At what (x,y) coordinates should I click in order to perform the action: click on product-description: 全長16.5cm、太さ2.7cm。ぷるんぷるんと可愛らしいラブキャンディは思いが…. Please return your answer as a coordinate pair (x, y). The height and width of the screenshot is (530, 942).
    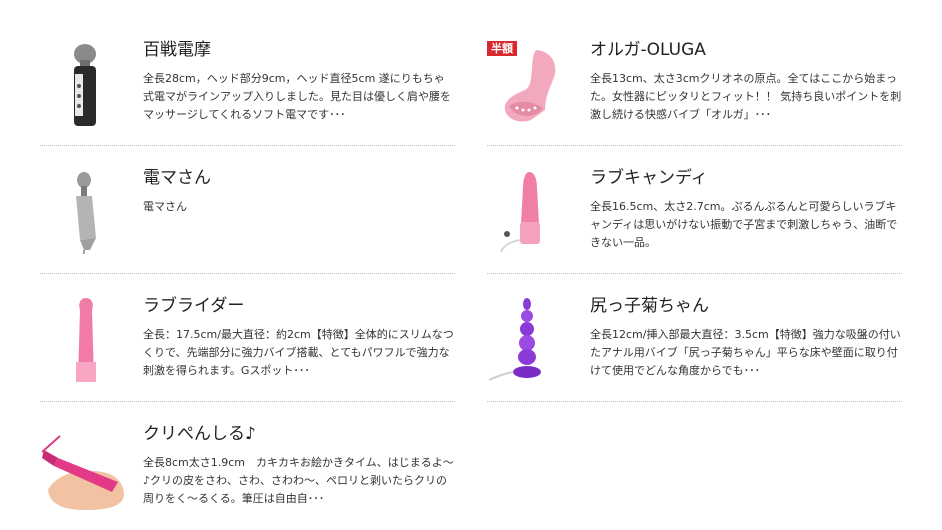
    Looking at the image, I should click on (744, 224).